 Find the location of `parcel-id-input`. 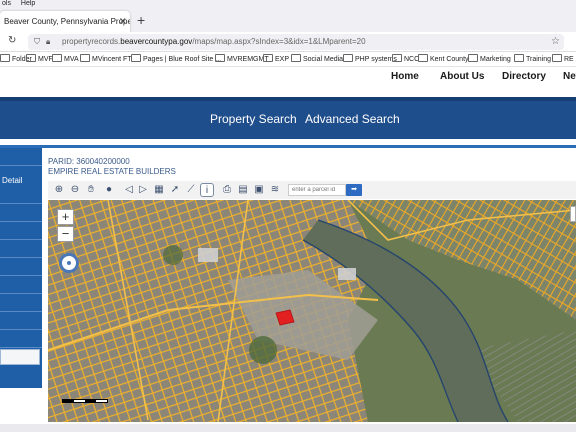

parcel-id-input is located at coordinates (317, 190).